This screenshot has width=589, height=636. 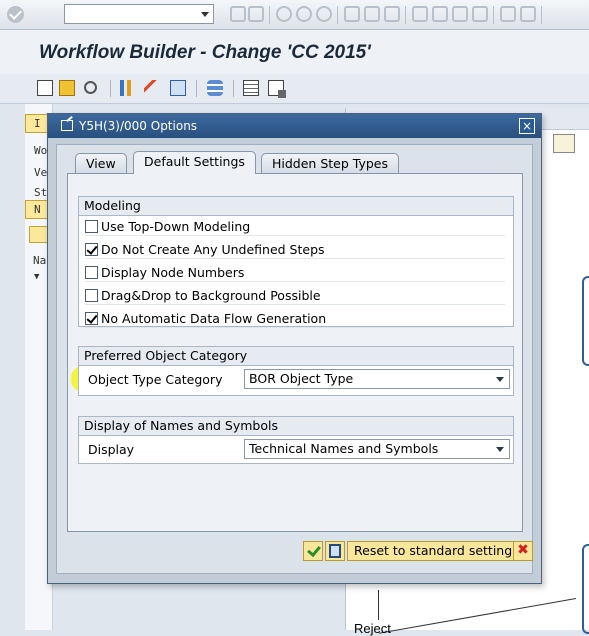 What do you see at coordinates (301, 378) in the screenshot?
I see `select-value: BOR Object Type` at bounding box center [301, 378].